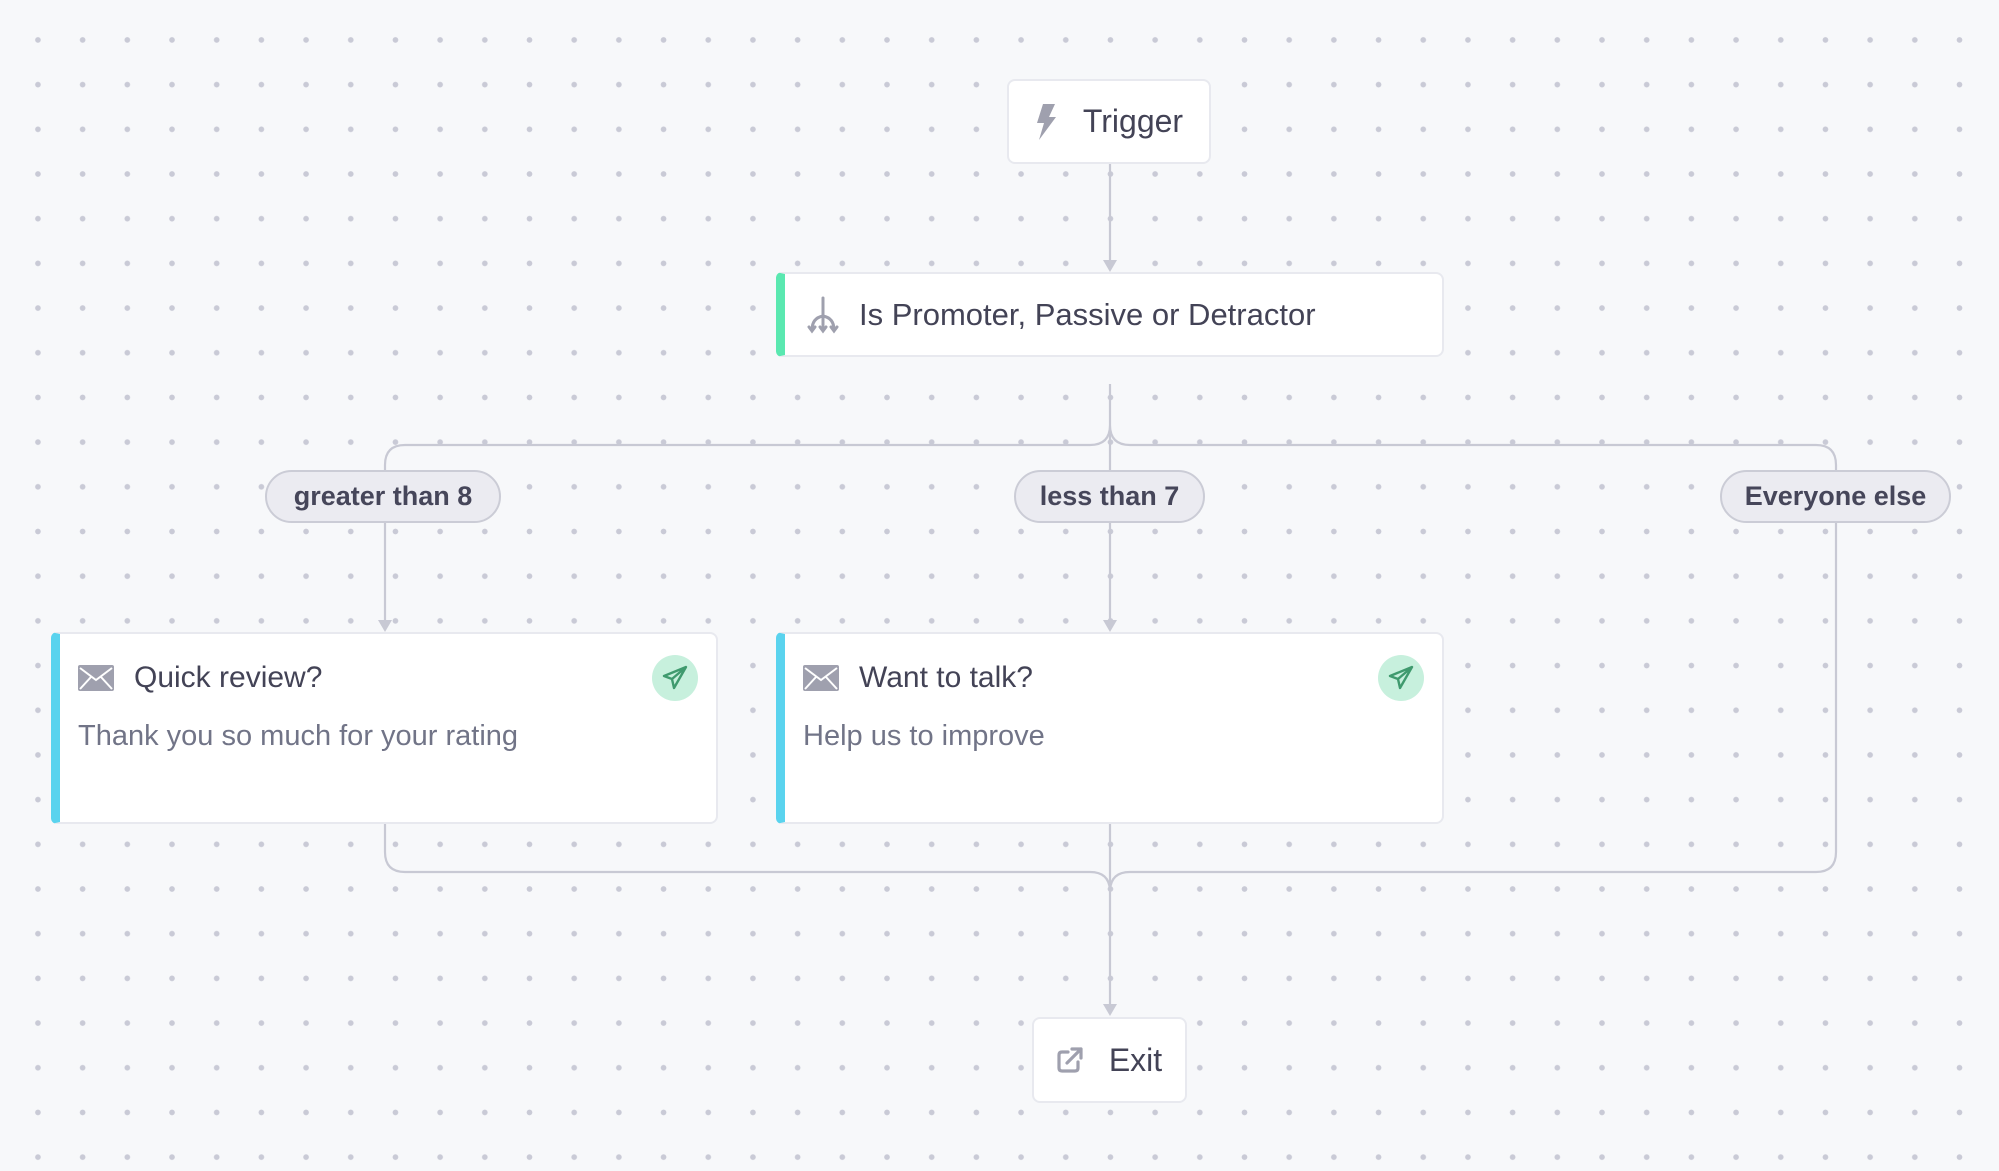 The height and width of the screenshot is (1171, 1999). Describe the element at coordinates (1110, 266) in the screenshot. I see `arrow-to-branch` at that location.